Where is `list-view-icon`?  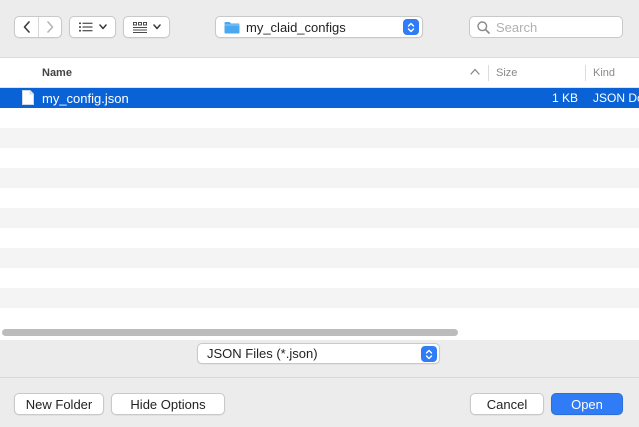
list-view-icon is located at coordinates (85, 27).